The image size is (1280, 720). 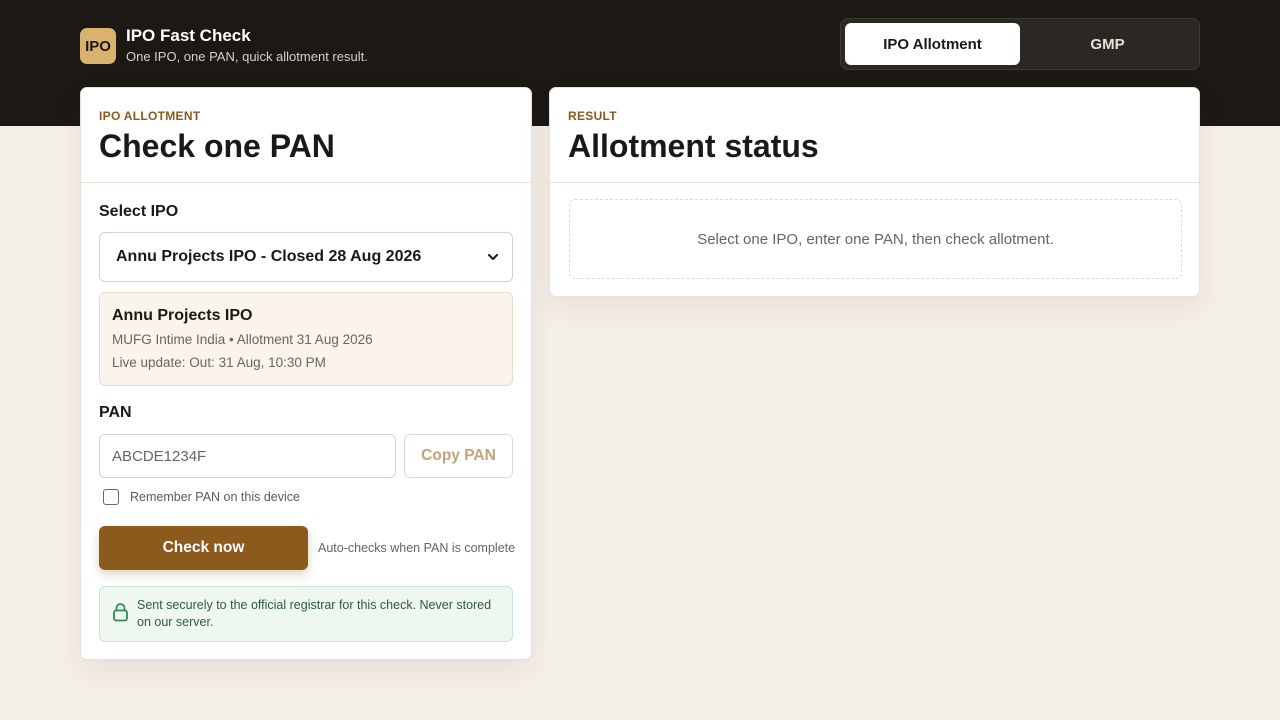 What do you see at coordinates (1107, 44) in the screenshot?
I see `tab-gmp: GMP` at bounding box center [1107, 44].